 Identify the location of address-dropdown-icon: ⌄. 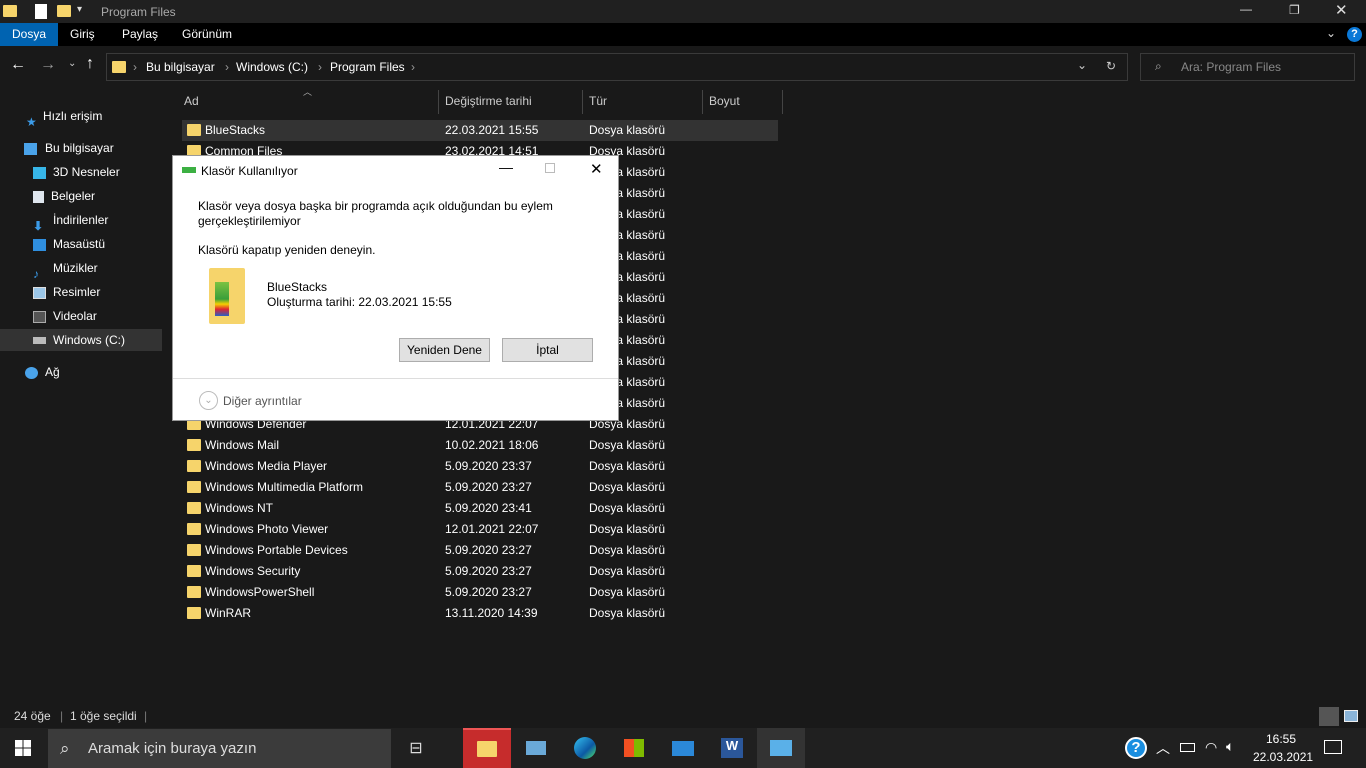
(1082, 65).